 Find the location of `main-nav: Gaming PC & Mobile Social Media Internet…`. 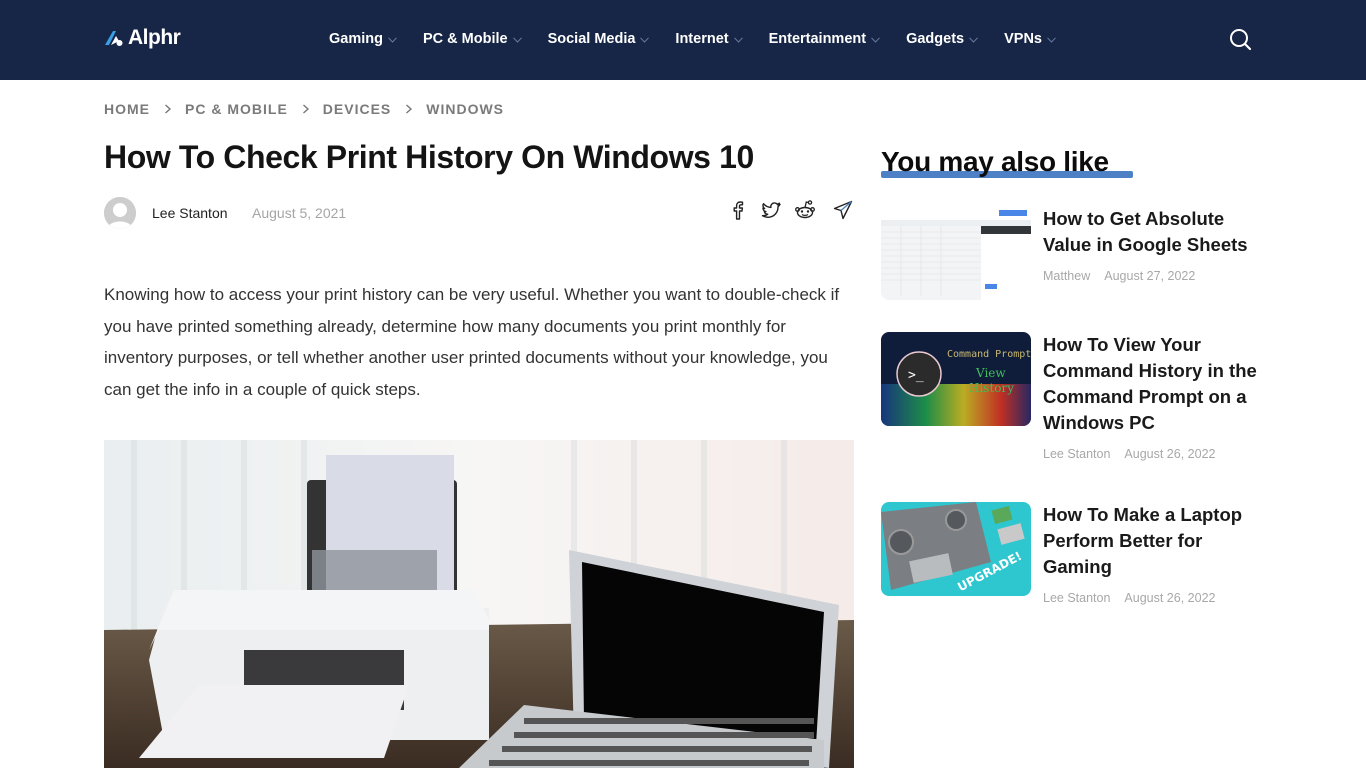

main-nav: Gaming PC & Mobile Social Media Internet… is located at coordinates (705, 39).